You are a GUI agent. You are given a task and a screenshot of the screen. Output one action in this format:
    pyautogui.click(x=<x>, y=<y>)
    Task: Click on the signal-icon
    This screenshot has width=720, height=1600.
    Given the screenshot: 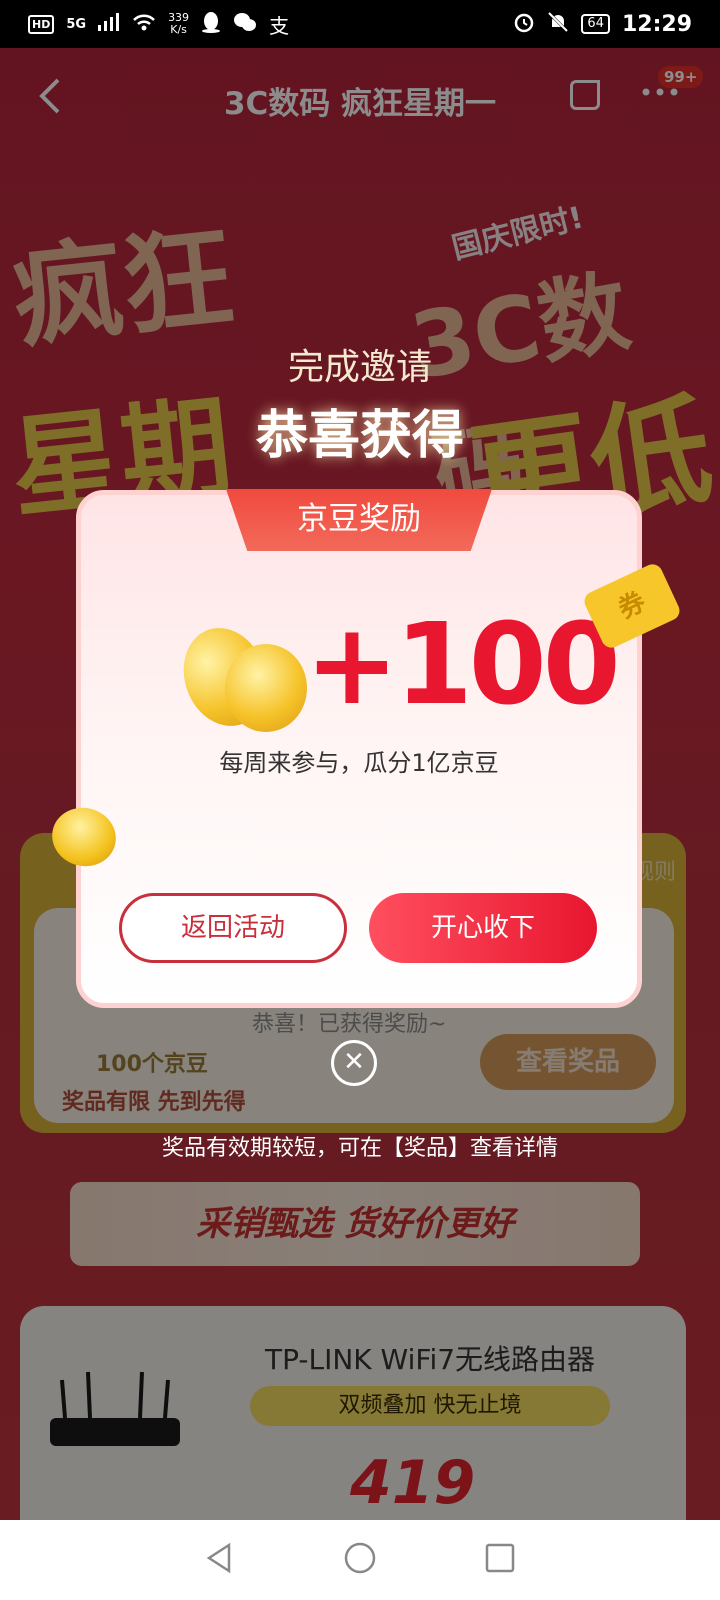 What is the action you would take?
    pyautogui.click(x=109, y=24)
    